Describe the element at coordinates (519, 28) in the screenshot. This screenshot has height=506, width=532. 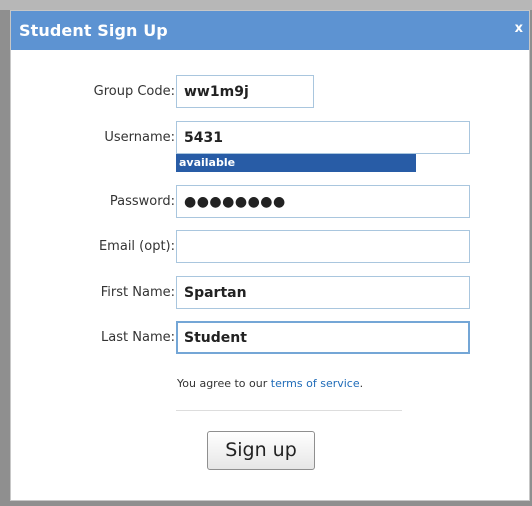
I see `close-icon: x` at that location.